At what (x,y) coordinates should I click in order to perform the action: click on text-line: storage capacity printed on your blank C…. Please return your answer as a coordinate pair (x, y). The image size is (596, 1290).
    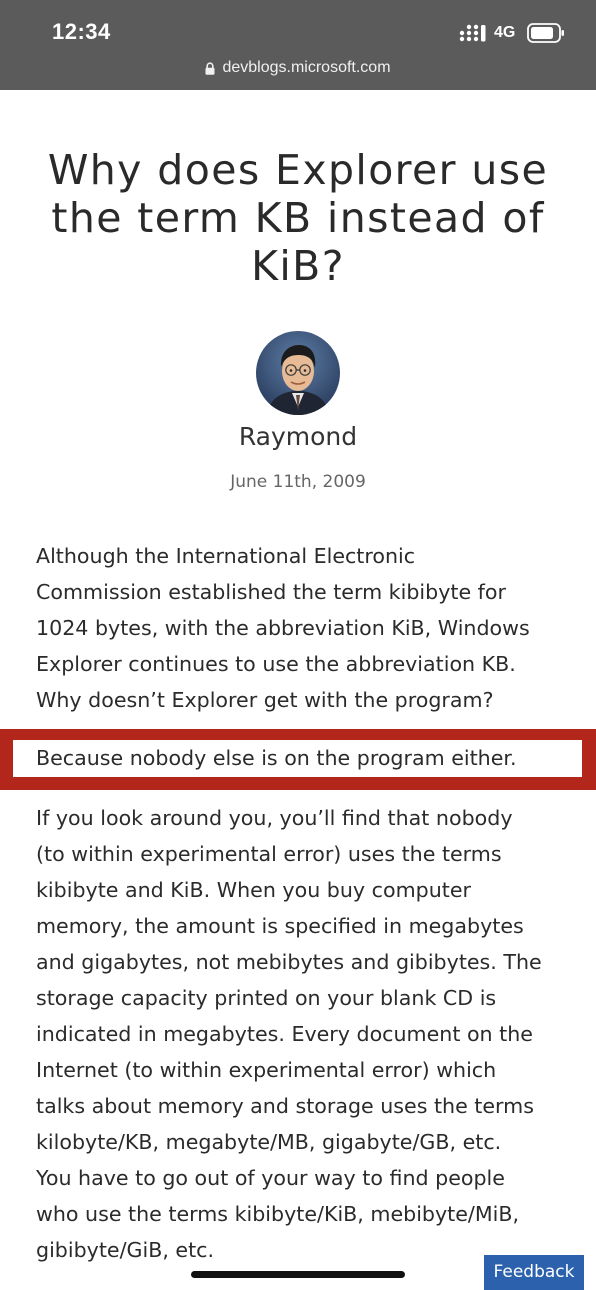
    Looking at the image, I should click on (266, 998).